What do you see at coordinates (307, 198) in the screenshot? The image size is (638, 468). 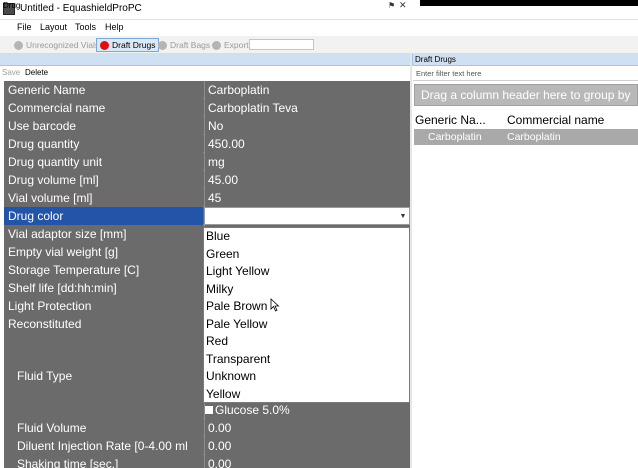 I see `property-value: 45` at bounding box center [307, 198].